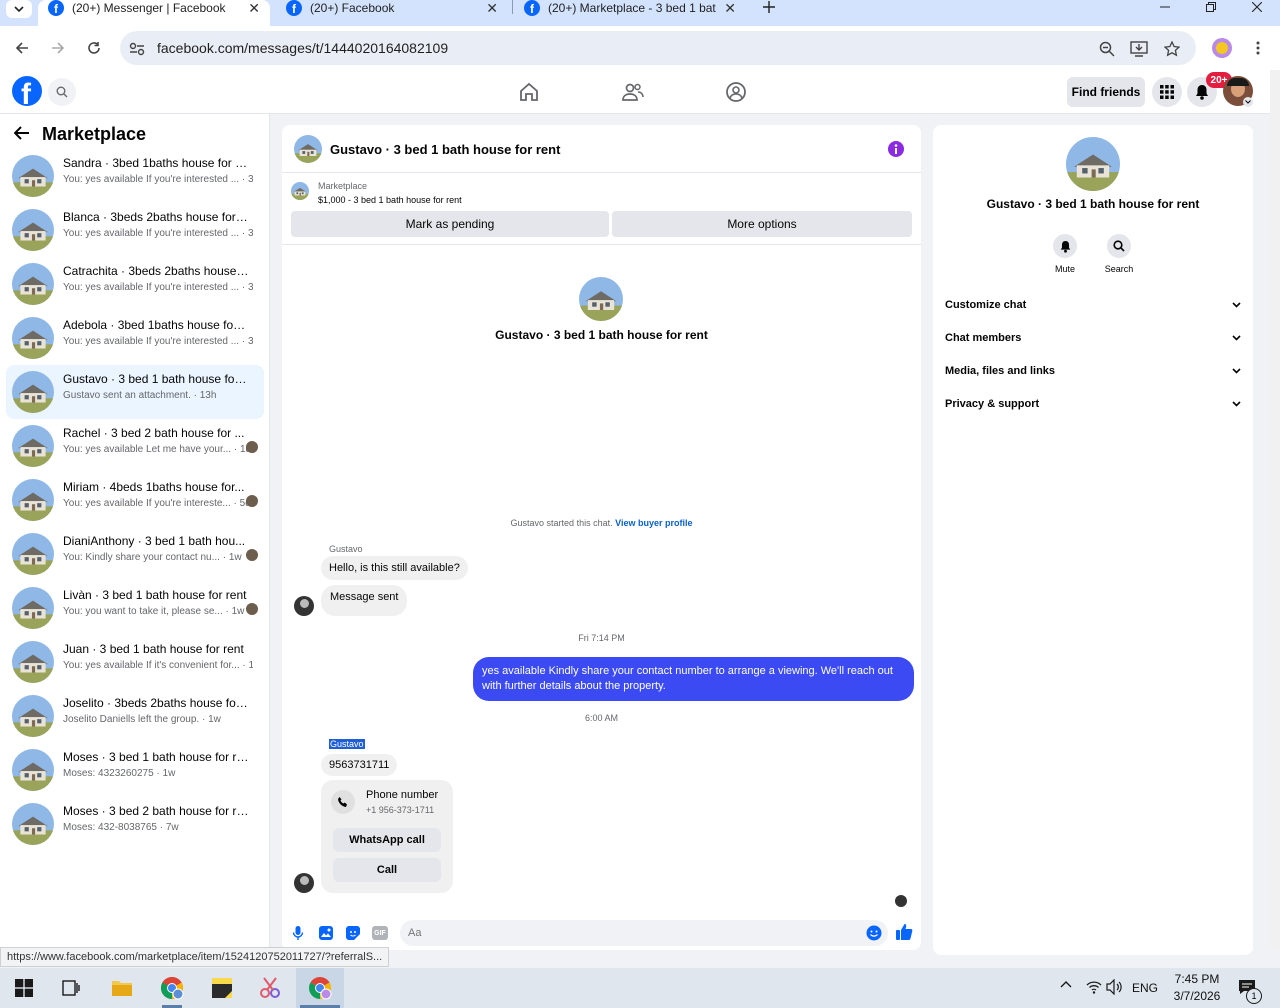 The height and width of the screenshot is (1008, 1280). What do you see at coordinates (364, 600) in the screenshot?
I see `message-bubble-incoming: Message sent` at bounding box center [364, 600].